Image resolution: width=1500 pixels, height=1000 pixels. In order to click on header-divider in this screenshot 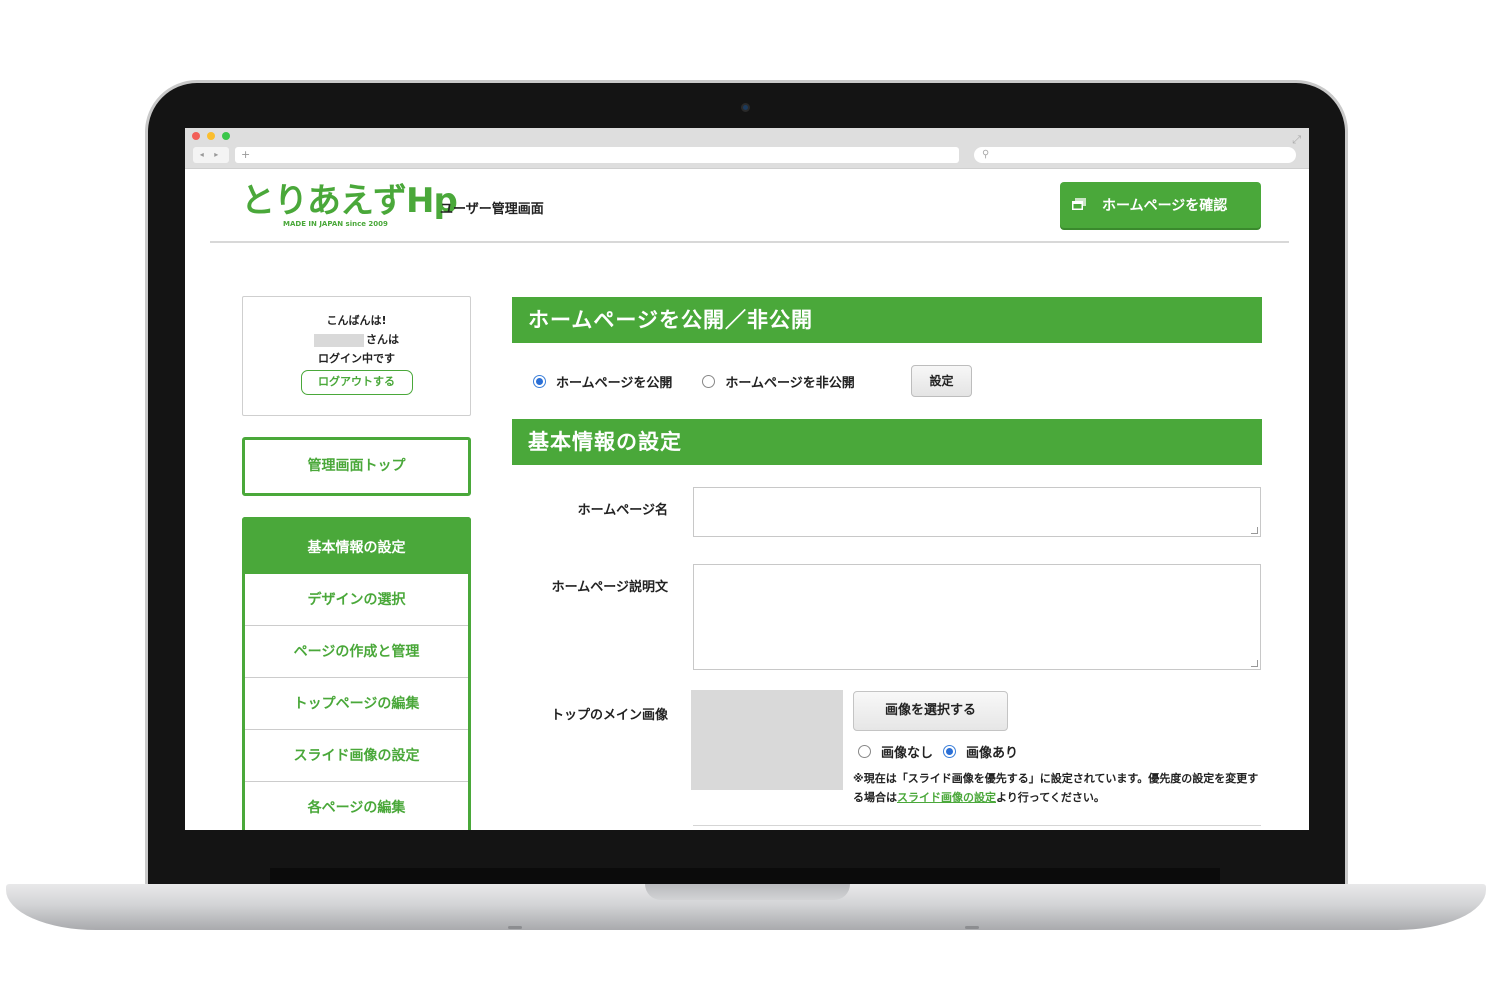, I will do `click(749, 242)`.